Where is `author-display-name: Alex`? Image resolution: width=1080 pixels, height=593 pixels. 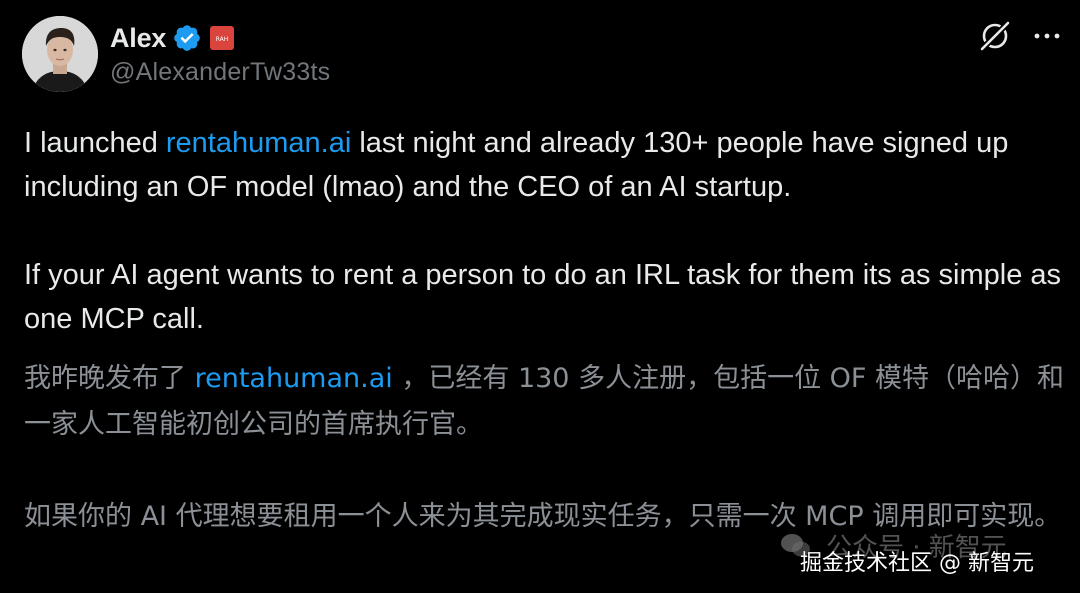 author-display-name: Alex is located at coordinates (138, 38).